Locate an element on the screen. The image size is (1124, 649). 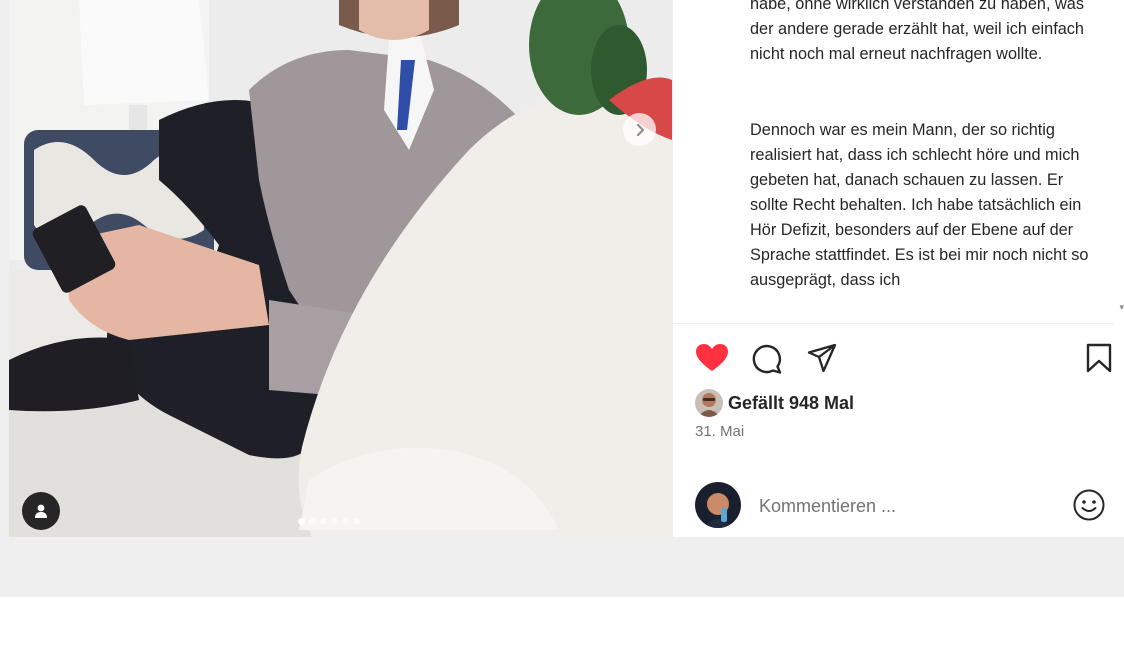
likes-summary: Gefällt 948 Mal is located at coordinates (774, 403).